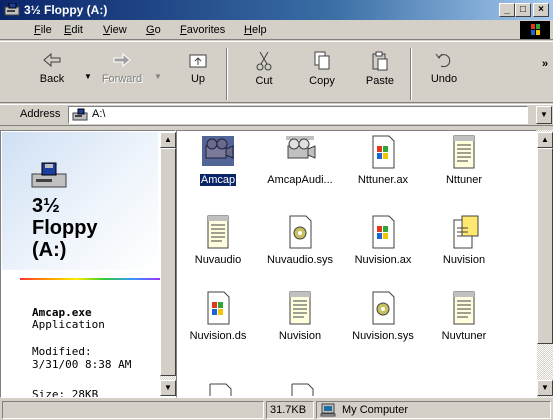 The image size is (553, 420). Describe the element at coordinates (535, 30) in the screenshot. I see `windows-logo-icon` at that location.